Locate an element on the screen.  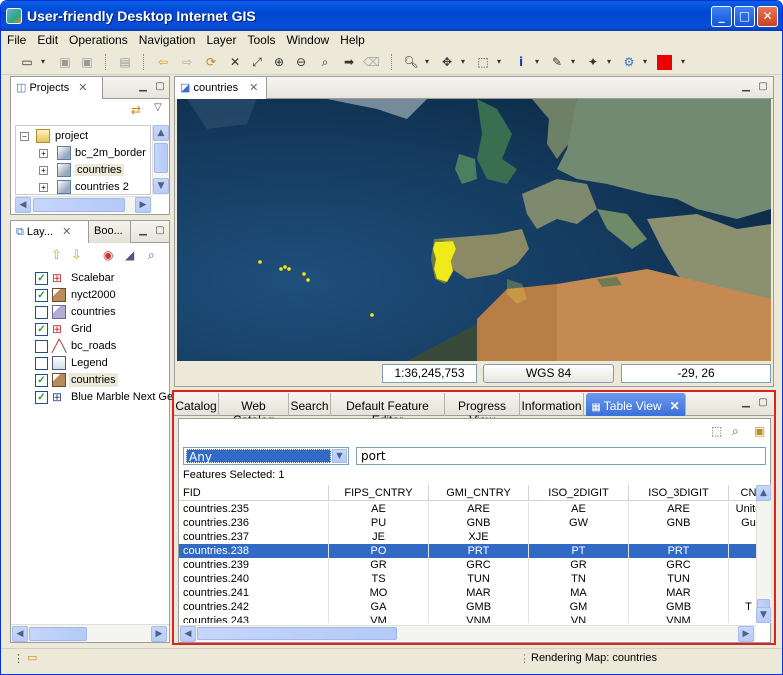
tab-projects: ◫ Projects ✕ is located at coordinates (57, 88).